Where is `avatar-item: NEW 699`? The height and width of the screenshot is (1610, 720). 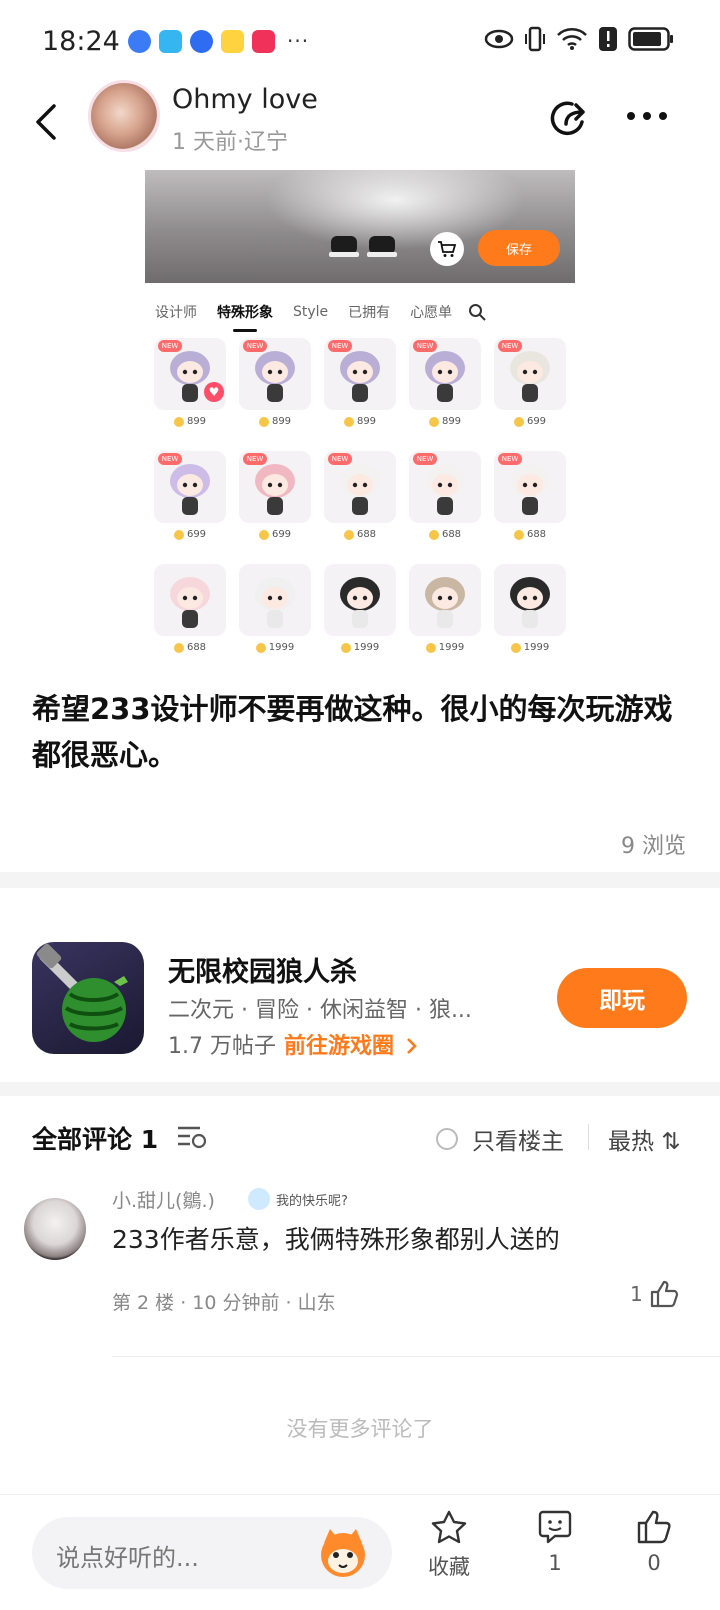 avatar-item: NEW 699 is located at coordinates (190, 503).